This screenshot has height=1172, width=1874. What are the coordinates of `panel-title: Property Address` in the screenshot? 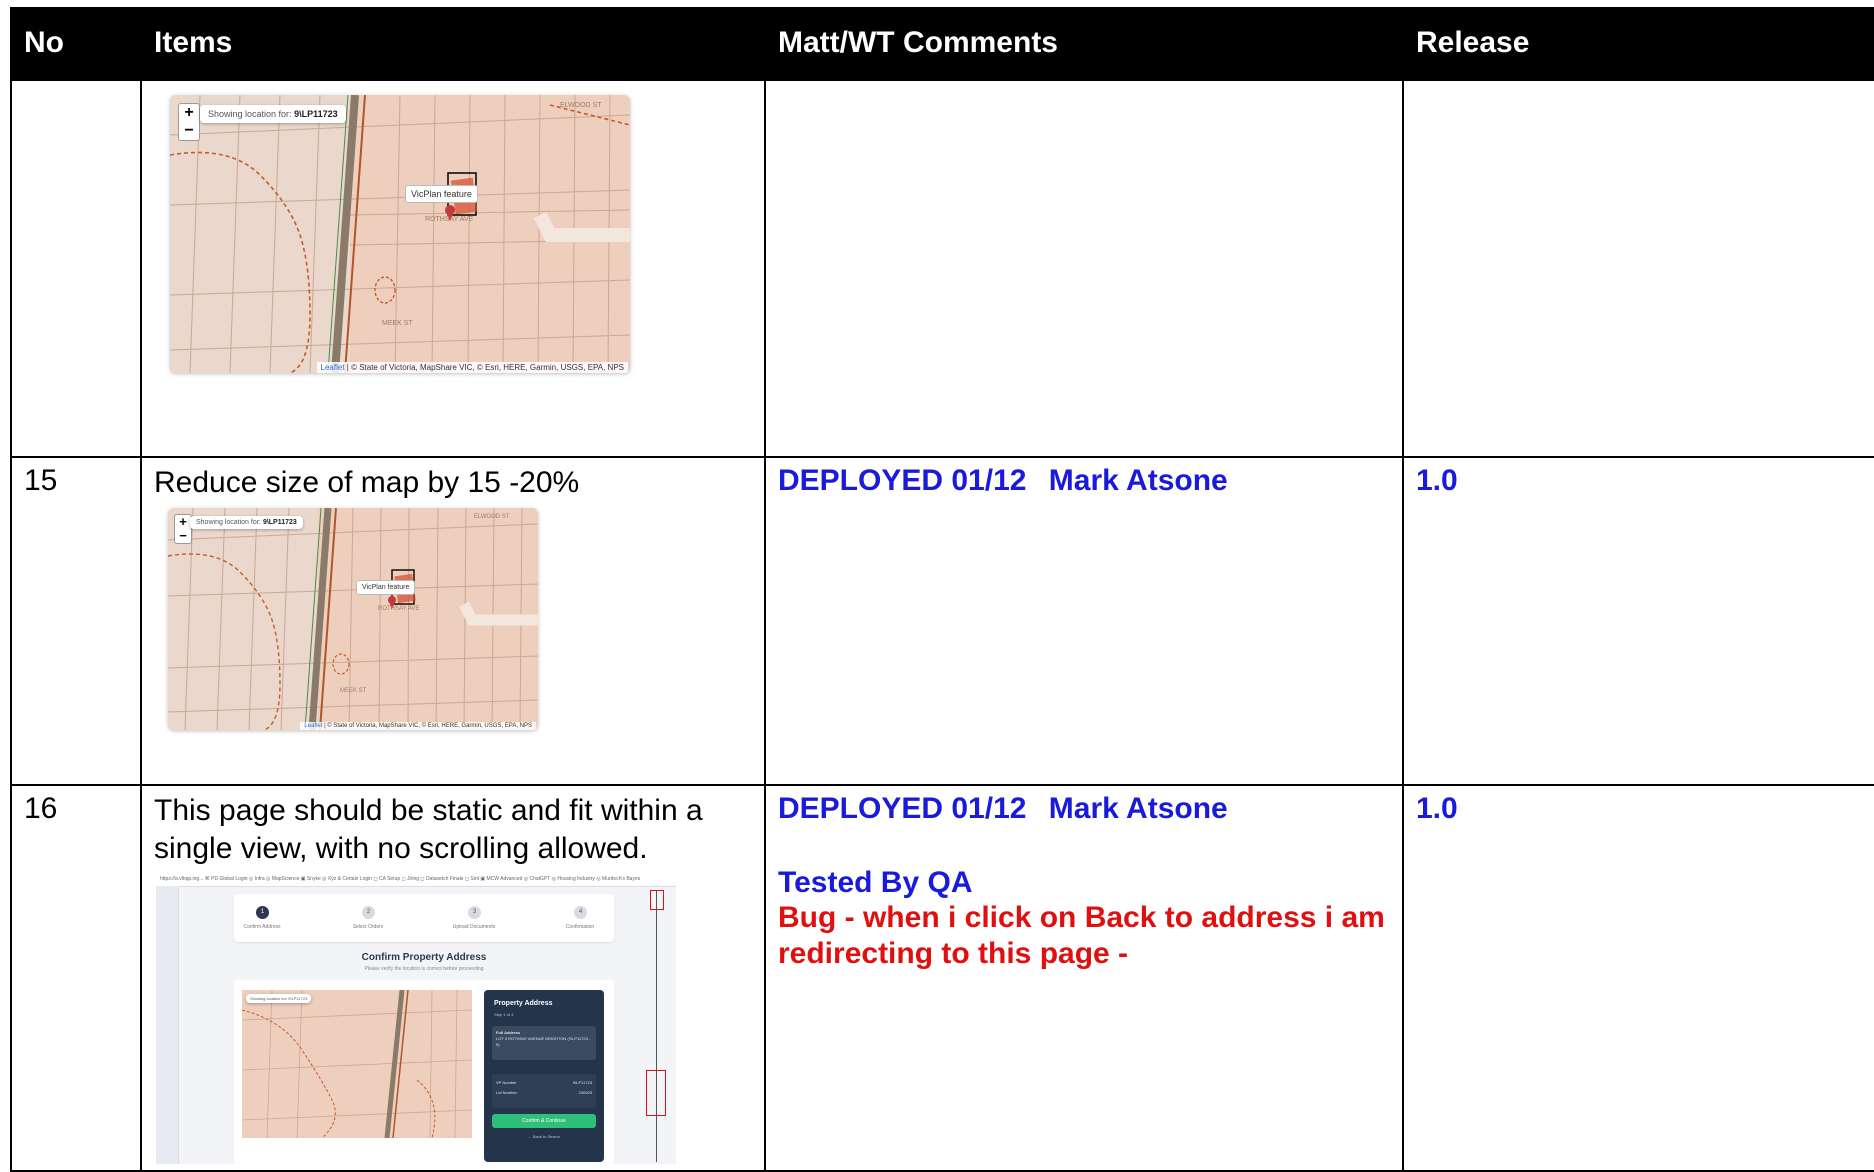 It's located at (523, 1003).